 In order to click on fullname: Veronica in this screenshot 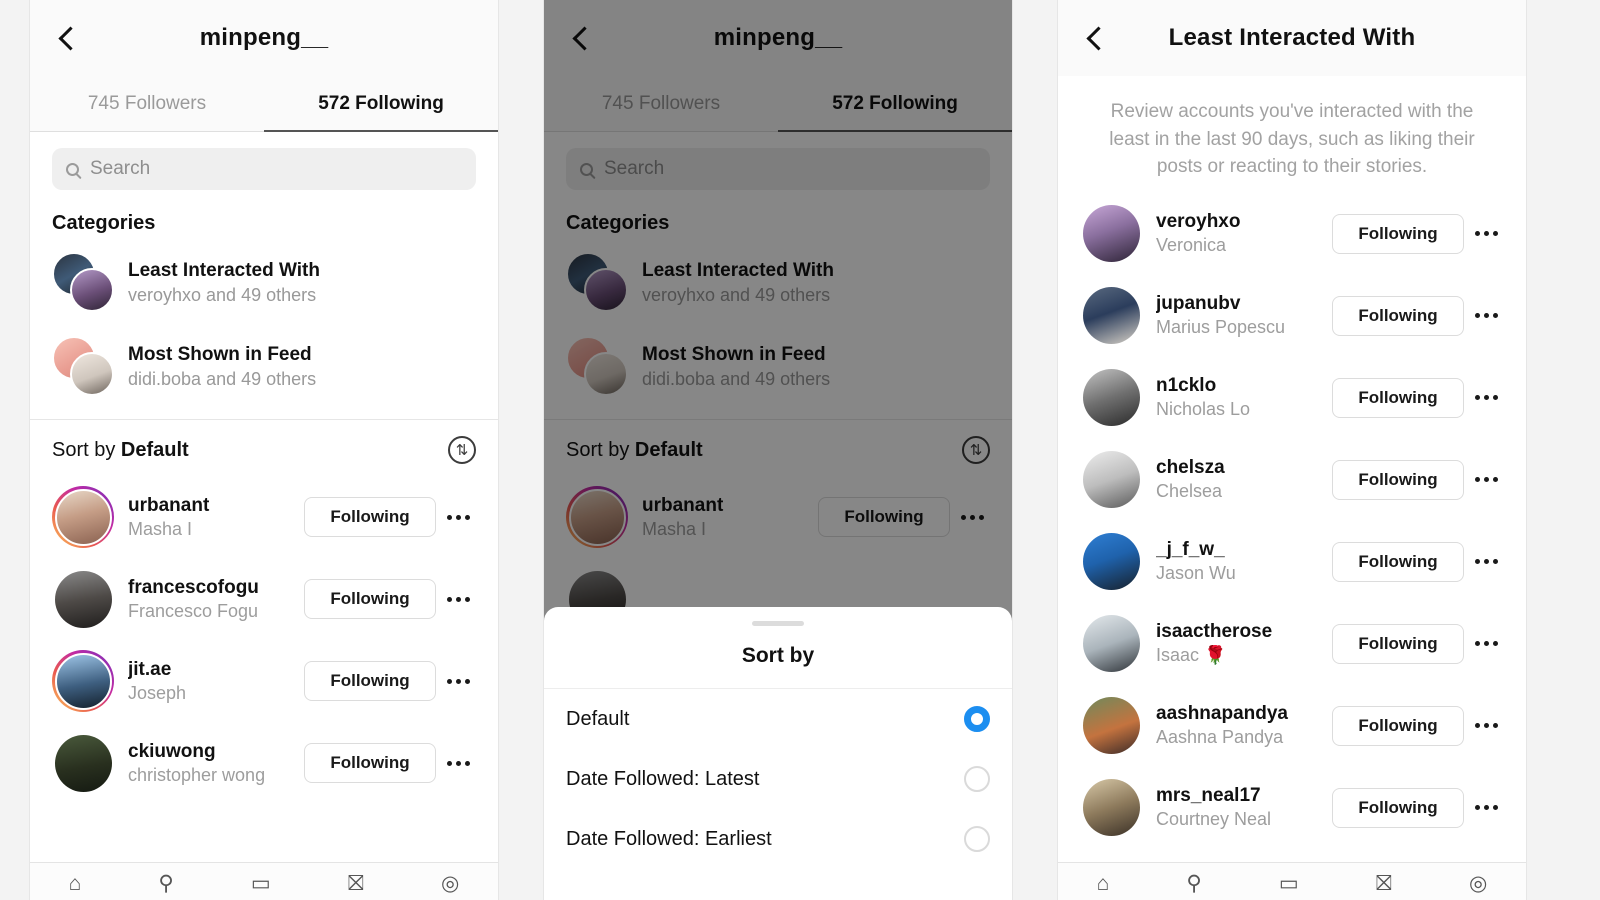, I will do `click(1191, 245)`.